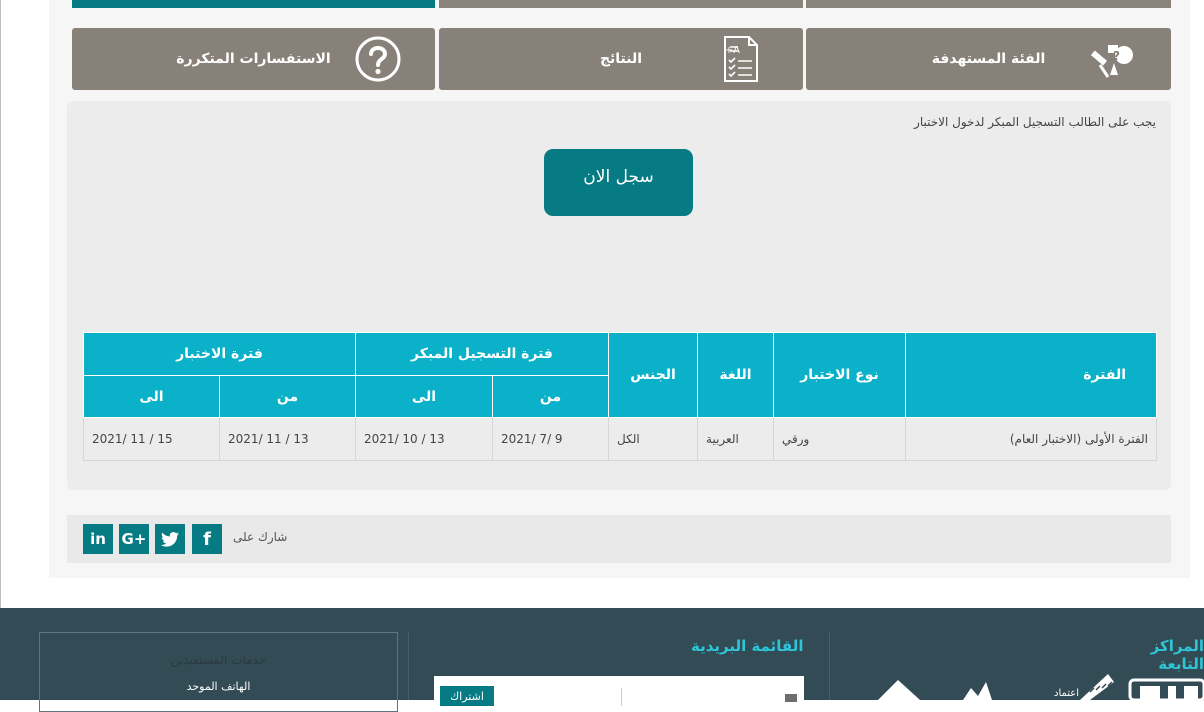 This screenshot has width=1204, height=712. Describe the element at coordinates (741, 61) in the screenshot. I see `checklist-icon: A+` at that location.